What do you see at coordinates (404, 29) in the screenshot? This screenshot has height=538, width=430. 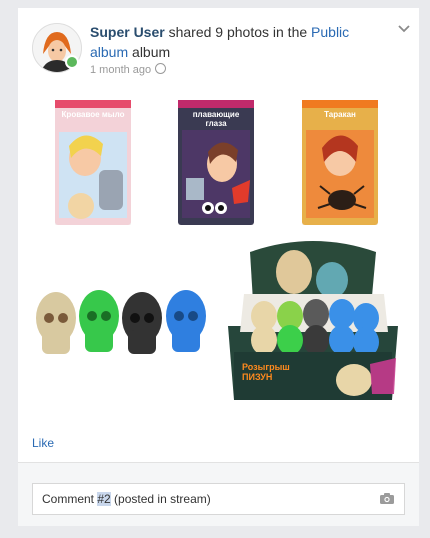 I see `chevron-down-icon` at bounding box center [404, 29].